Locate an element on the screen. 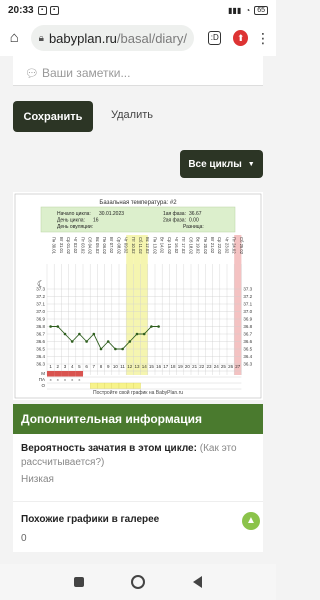 This screenshot has width=320, height=600. date-tick-label: Сб 04.02 is located at coordinates (90, 246).